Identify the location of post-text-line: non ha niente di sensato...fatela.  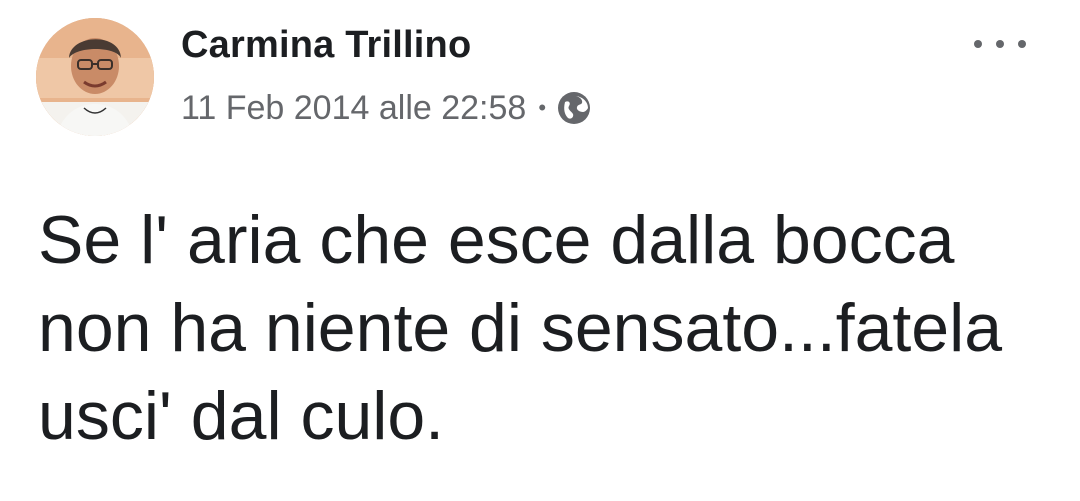
(520, 328).